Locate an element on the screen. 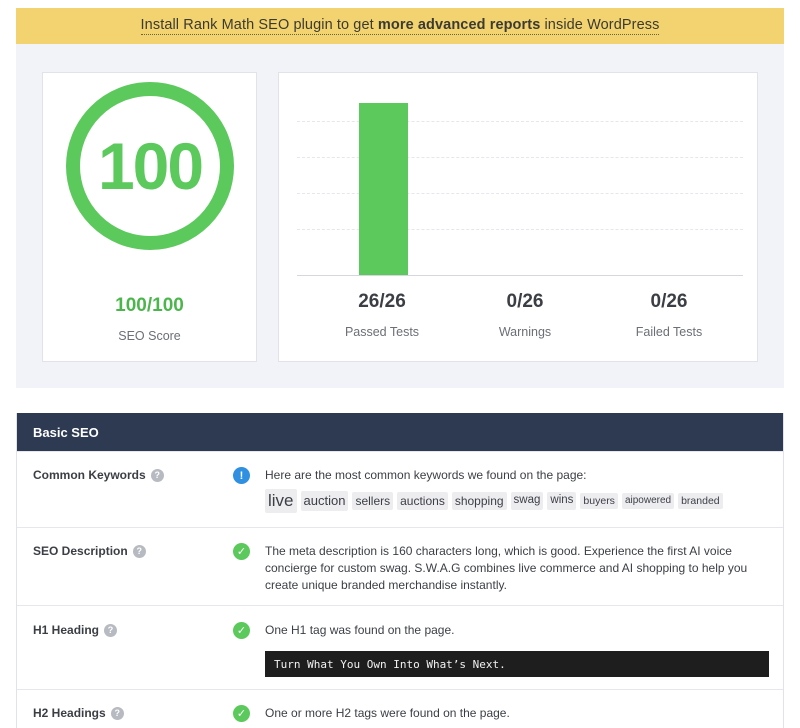  banner-bold-text: more advanced reports is located at coordinates (459, 25).